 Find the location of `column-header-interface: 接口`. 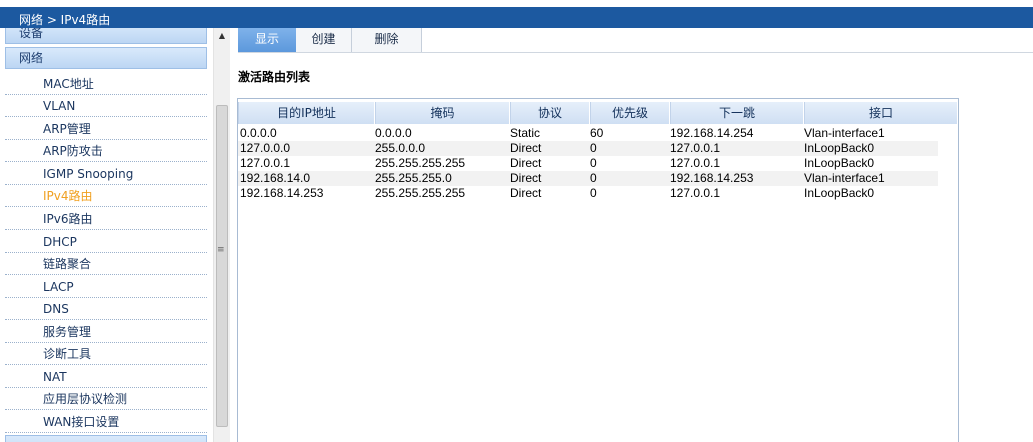

column-header-interface: 接口 is located at coordinates (881, 113).